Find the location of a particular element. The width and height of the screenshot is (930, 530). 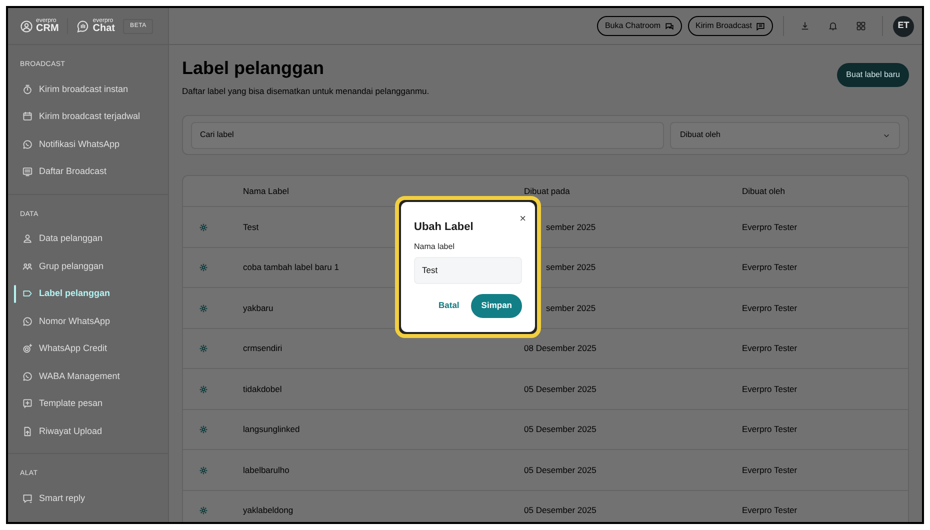

field-label: Nama label is located at coordinates (435, 246).